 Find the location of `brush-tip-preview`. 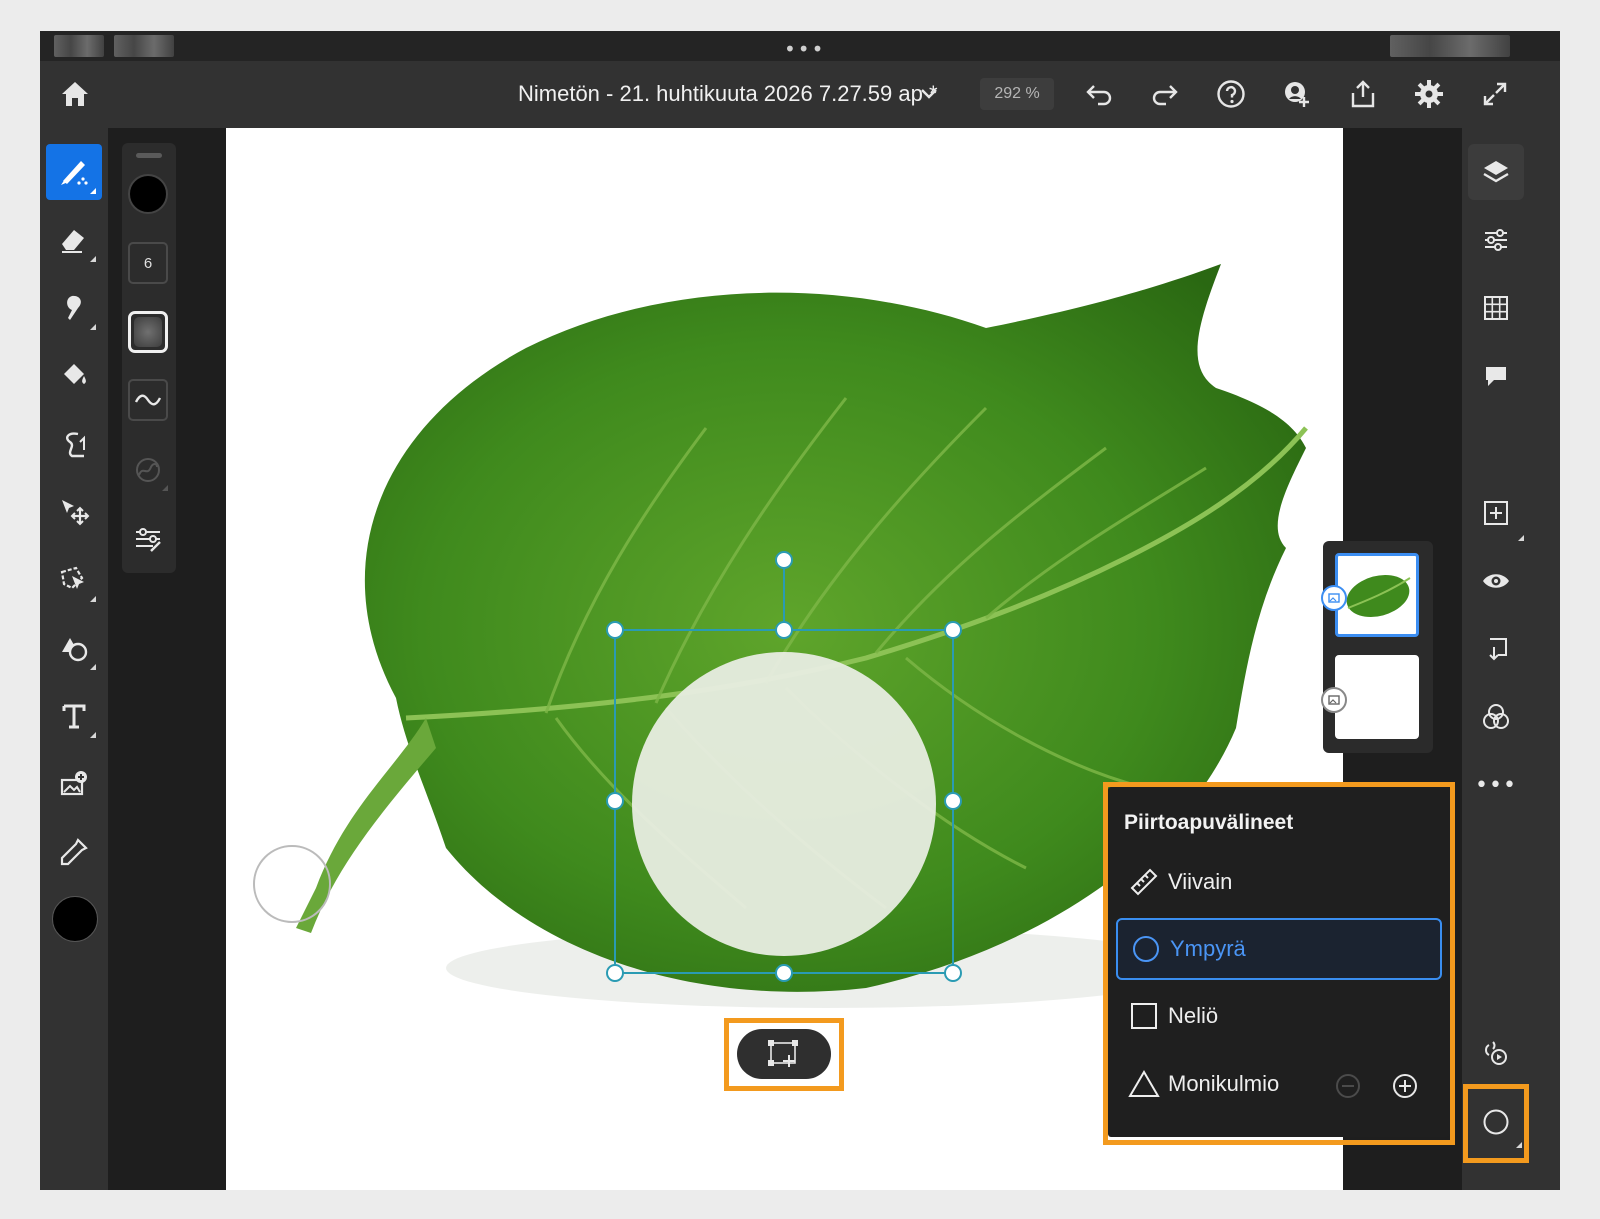

brush-tip-preview is located at coordinates (148, 332).